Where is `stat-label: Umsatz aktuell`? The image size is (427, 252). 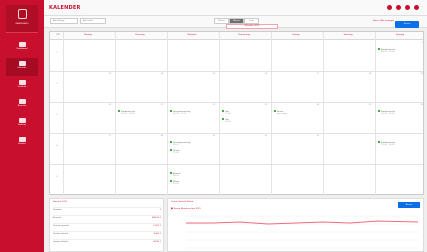 stat-label: Umsatz aktuell is located at coordinates (60, 234).